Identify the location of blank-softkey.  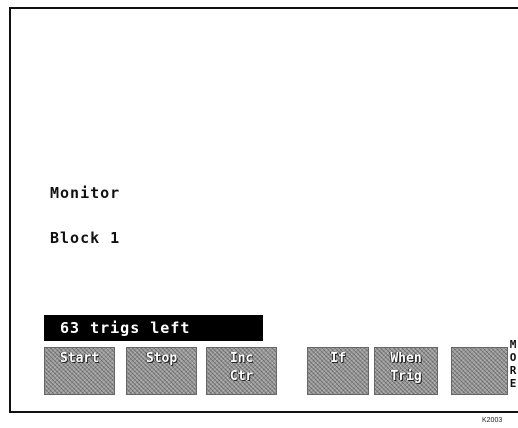
(479, 371).